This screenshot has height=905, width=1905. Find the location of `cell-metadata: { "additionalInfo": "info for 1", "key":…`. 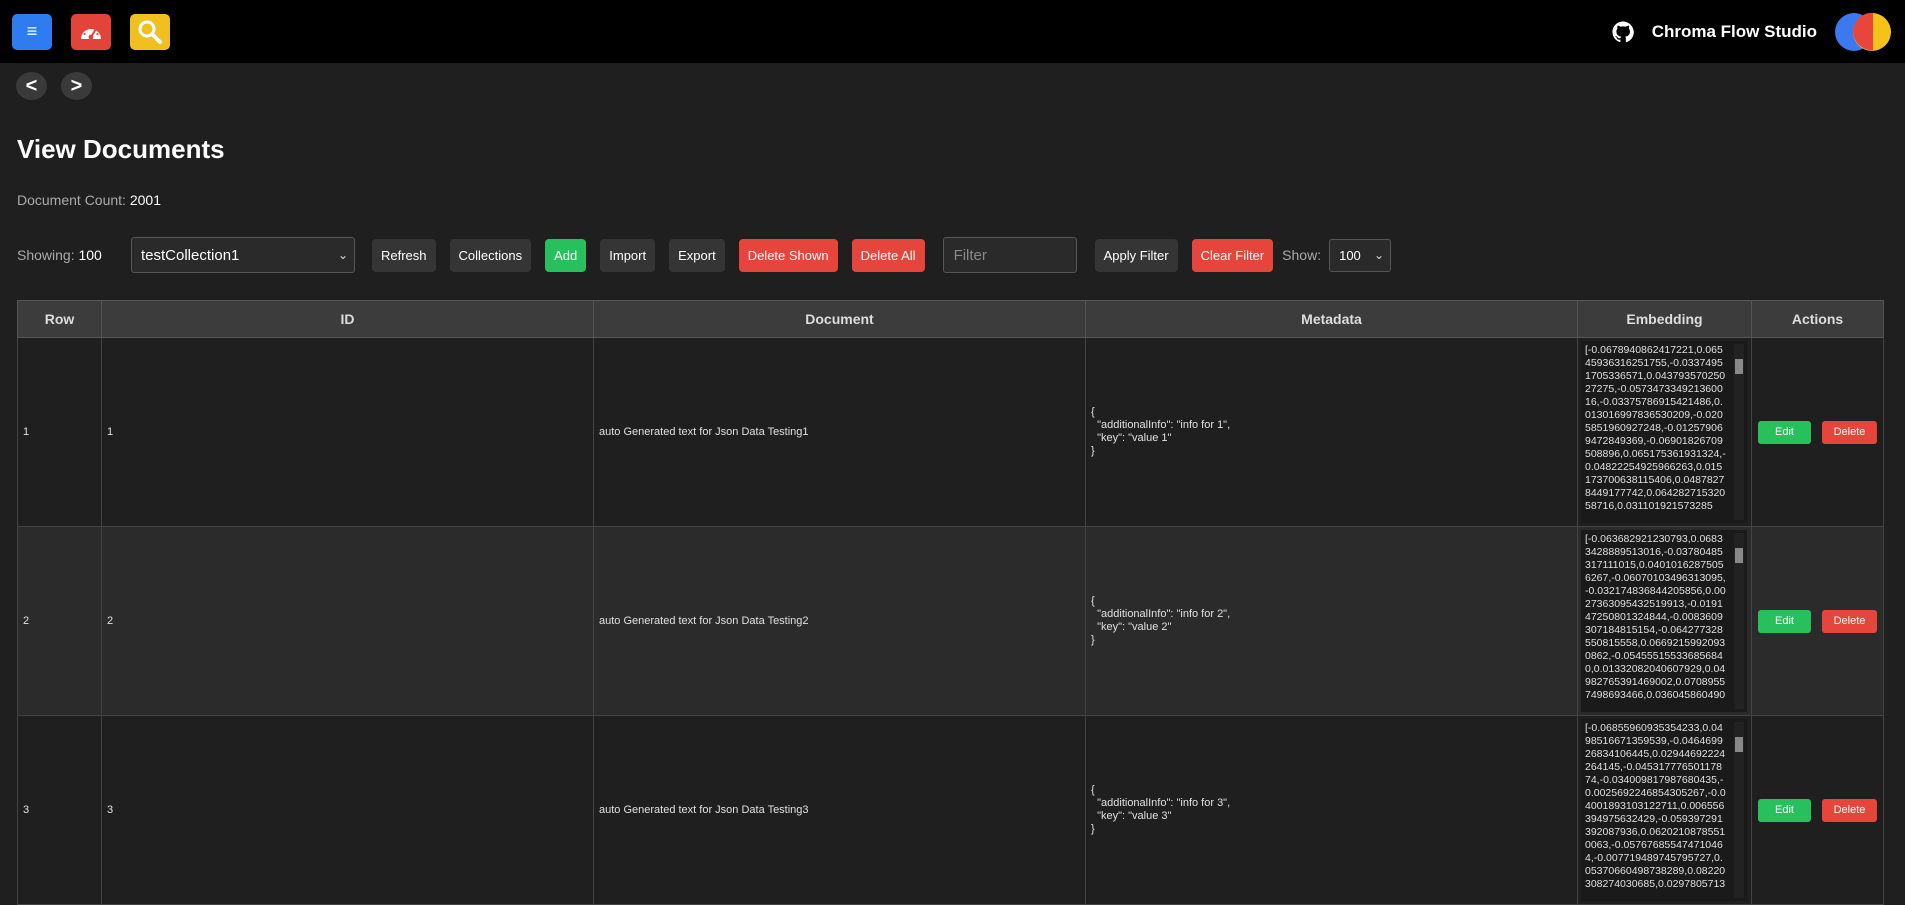

cell-metadata: { "additionalInfo": "info for 1", "key":… is located at coordinates (1331, 432).